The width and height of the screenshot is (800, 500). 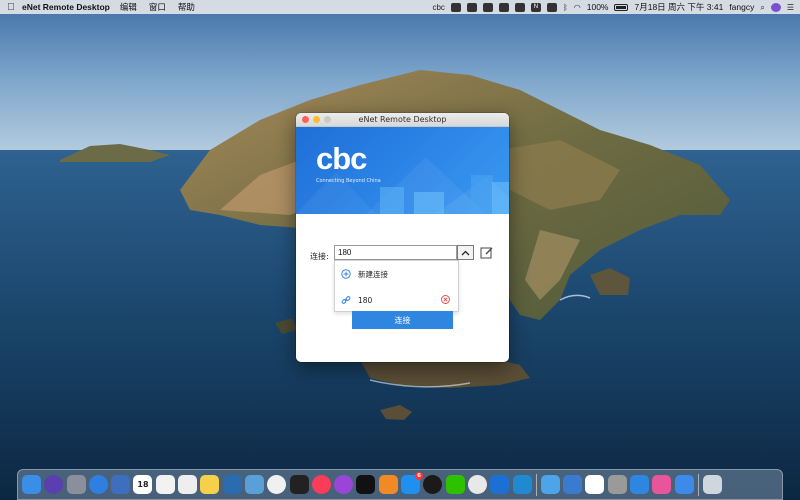 What do you see at coordinates (597, 7) in the screenshot?
I see `battery-percent: 100%` at bounding box center [597, 7].